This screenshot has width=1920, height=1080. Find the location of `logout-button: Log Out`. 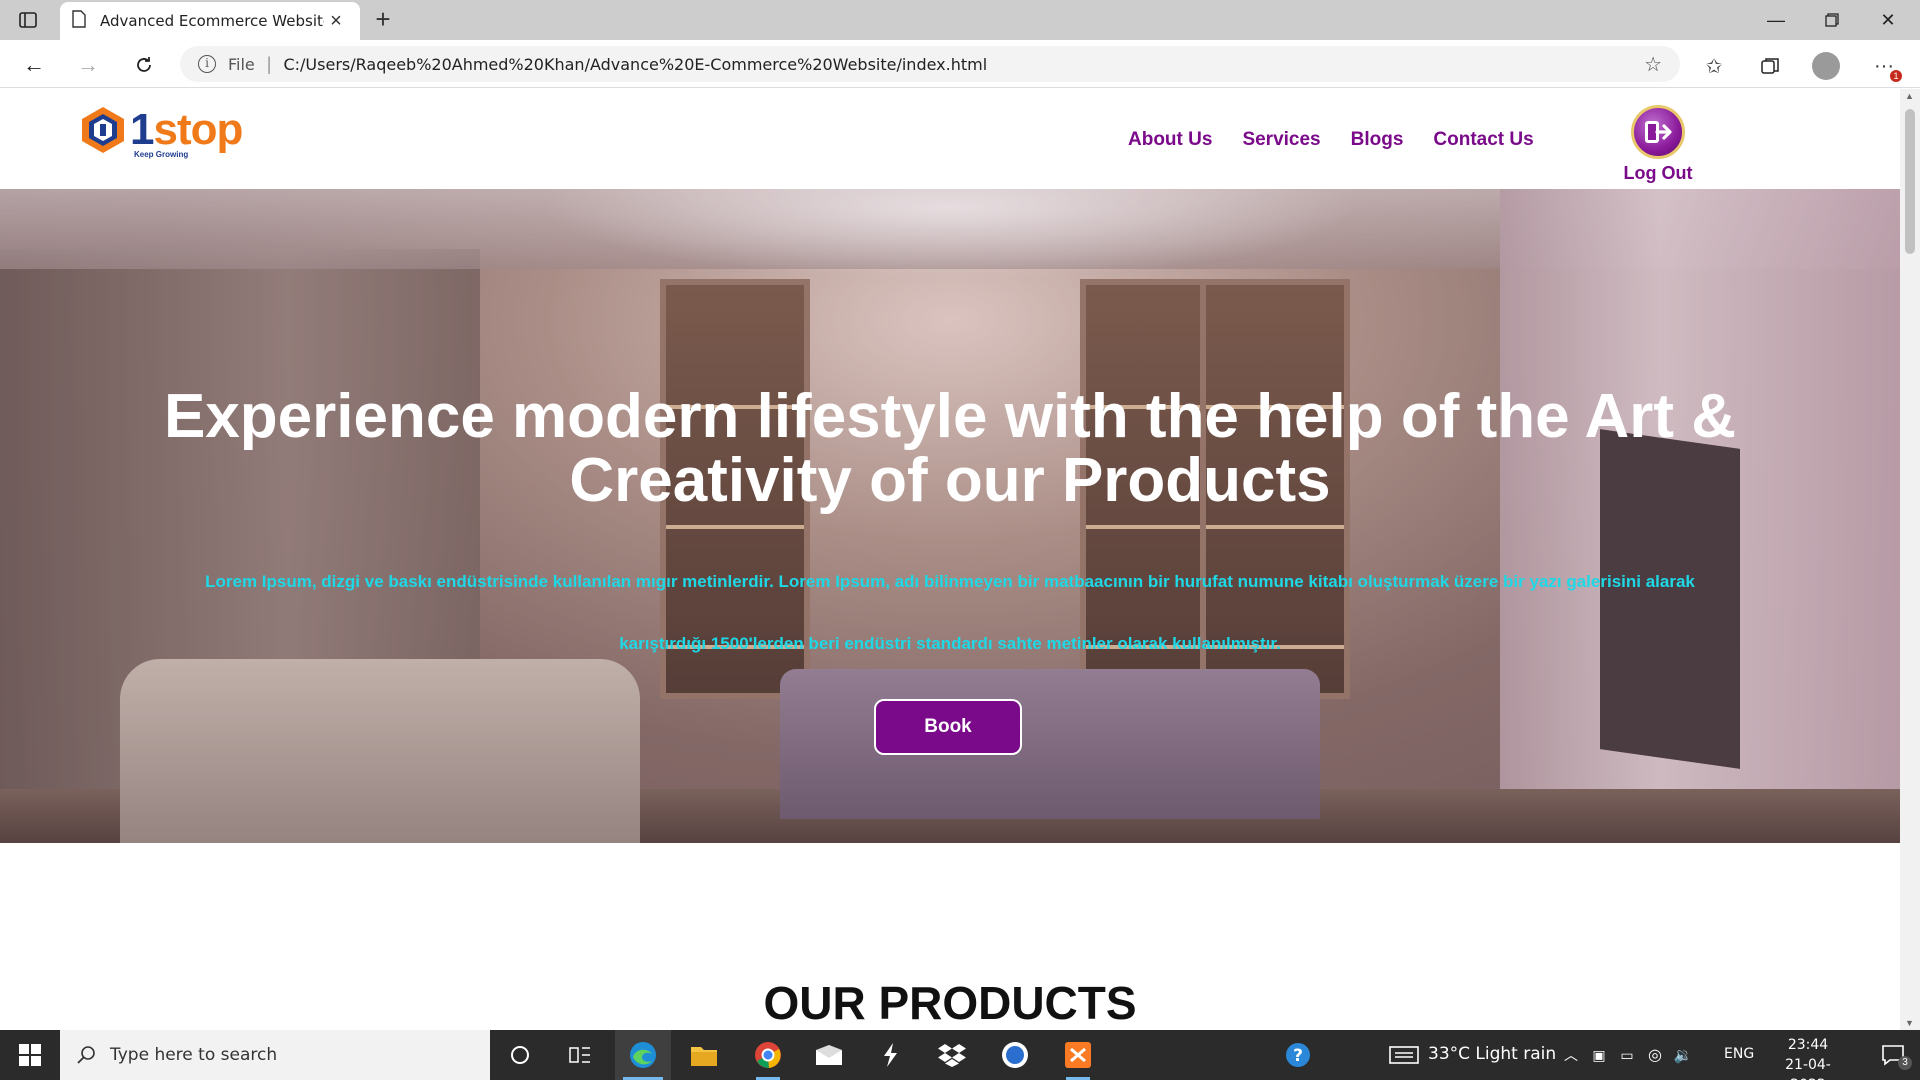

logout-button: Log Out is located at coordinates (1658, 144).